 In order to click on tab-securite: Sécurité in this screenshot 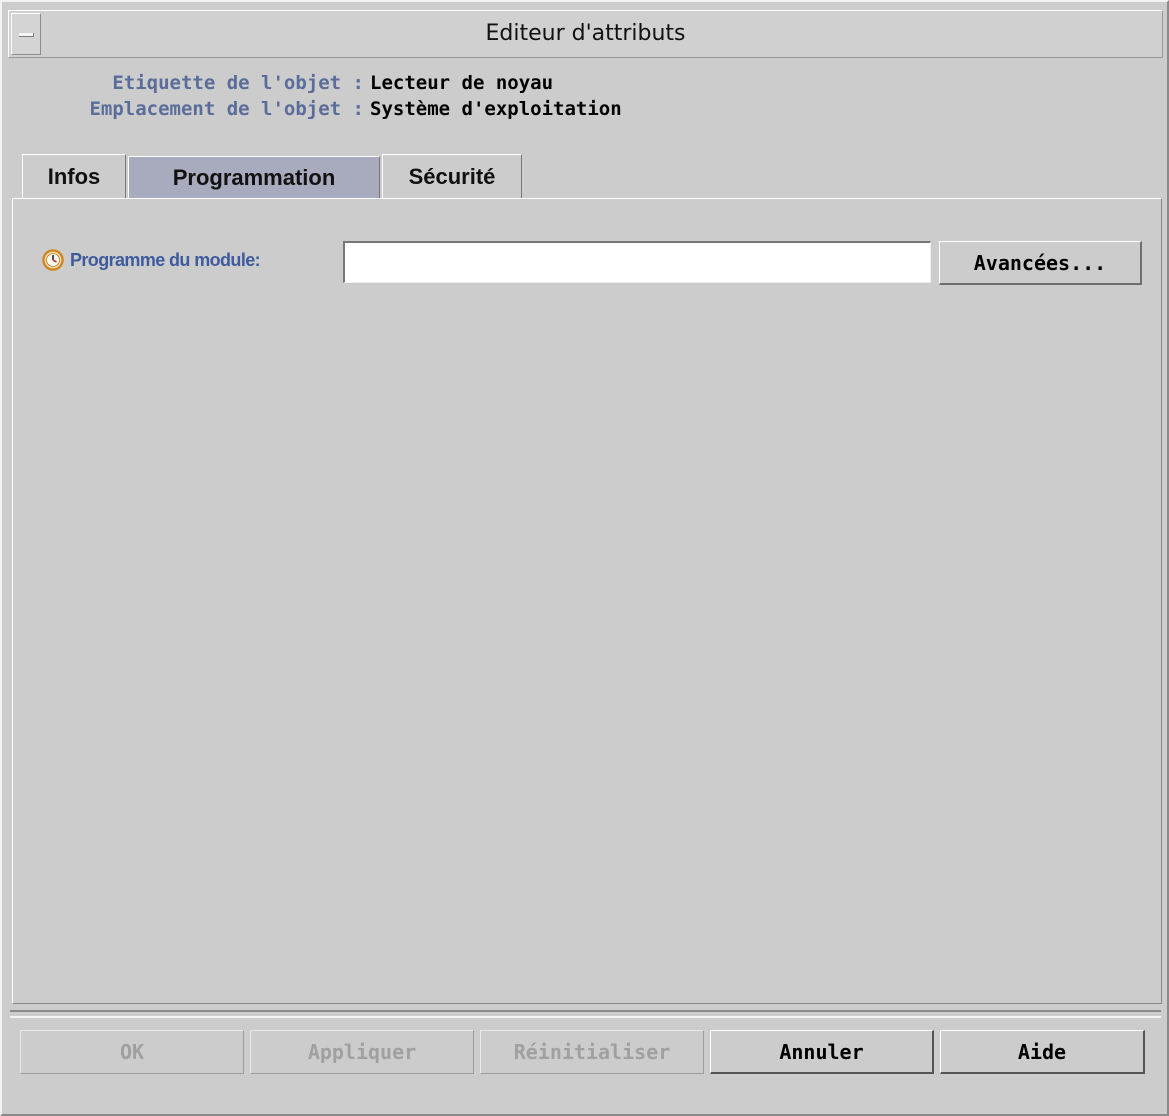, I will do `click(452, 176)`.